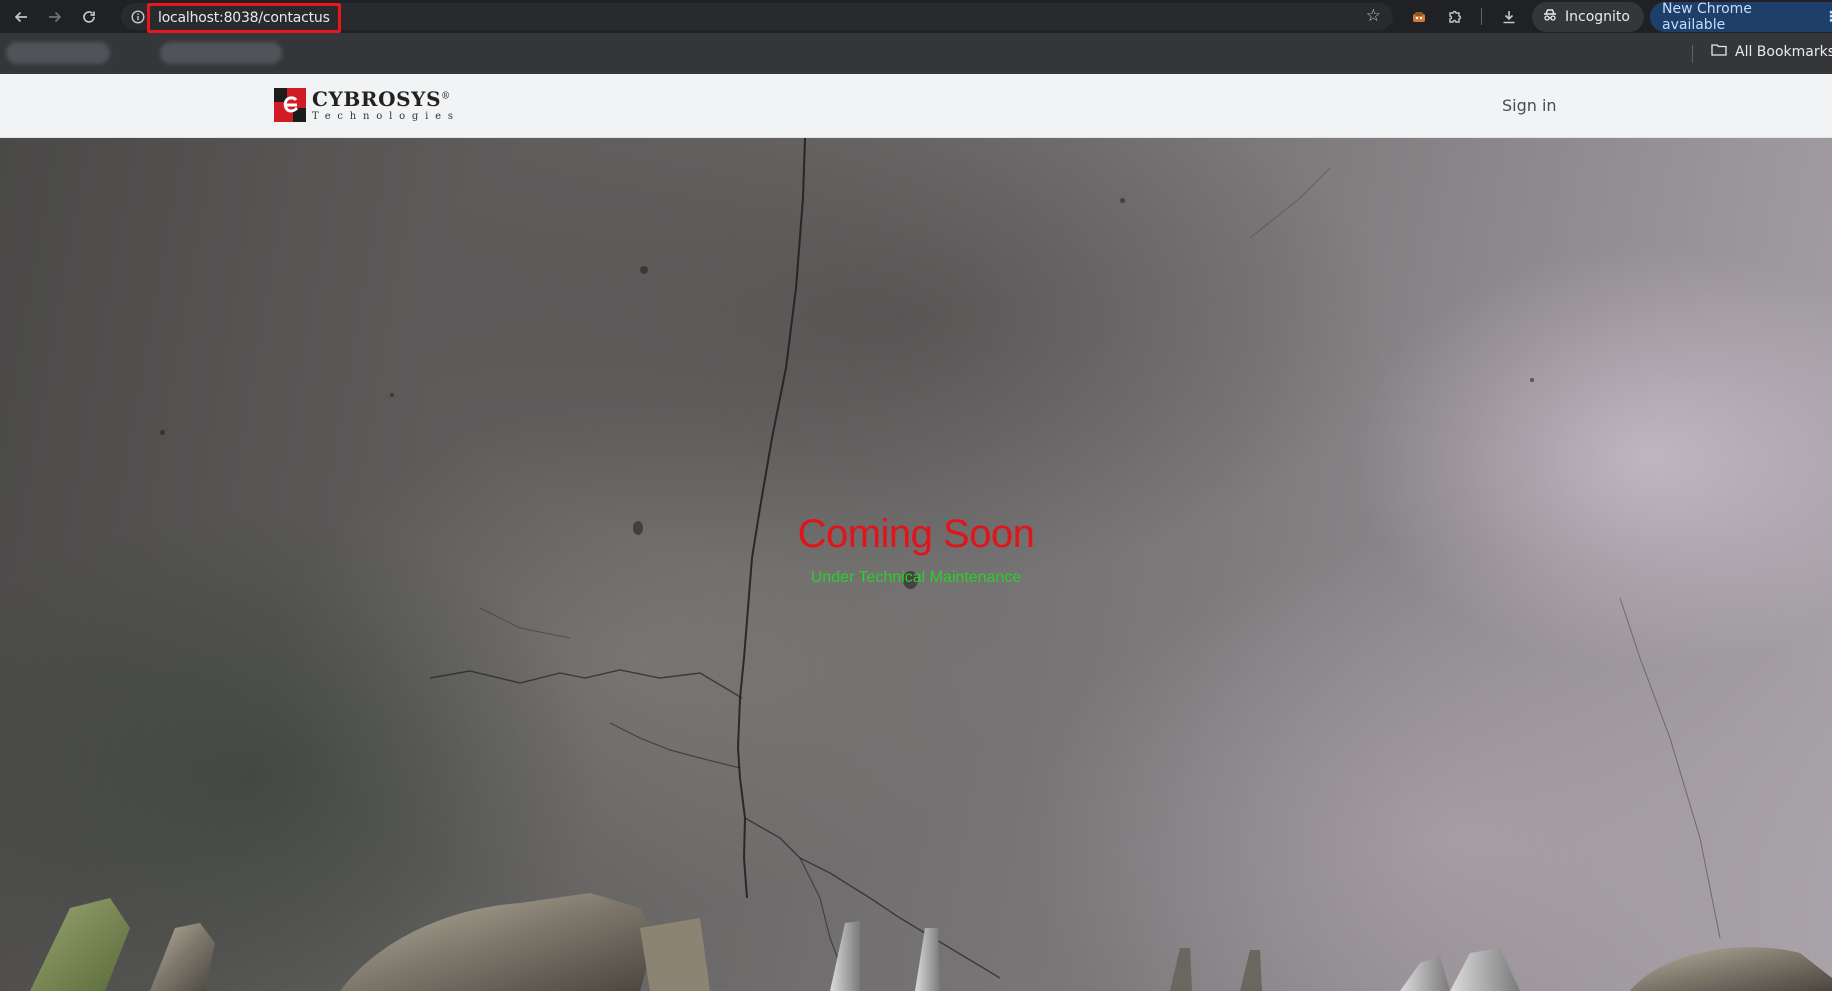  I want to click on logo-name: CYBROSYS®, so click(386, 99).